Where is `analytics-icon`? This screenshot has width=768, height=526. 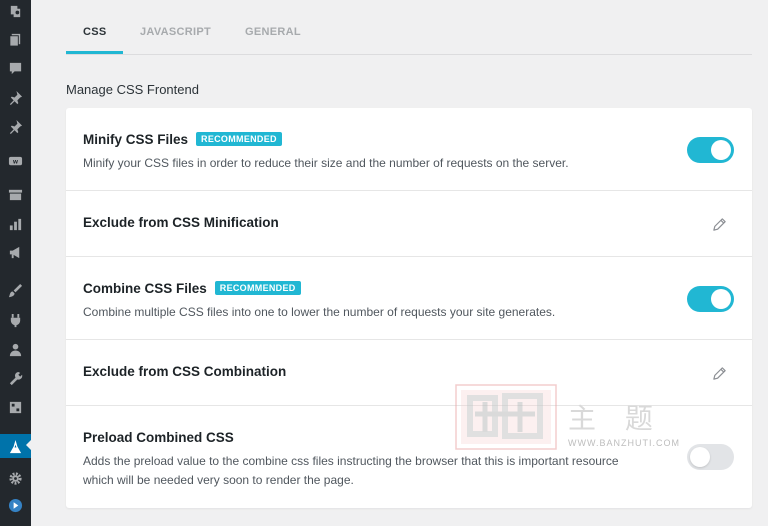 analytics-icon is located at coordinates (15, 224).